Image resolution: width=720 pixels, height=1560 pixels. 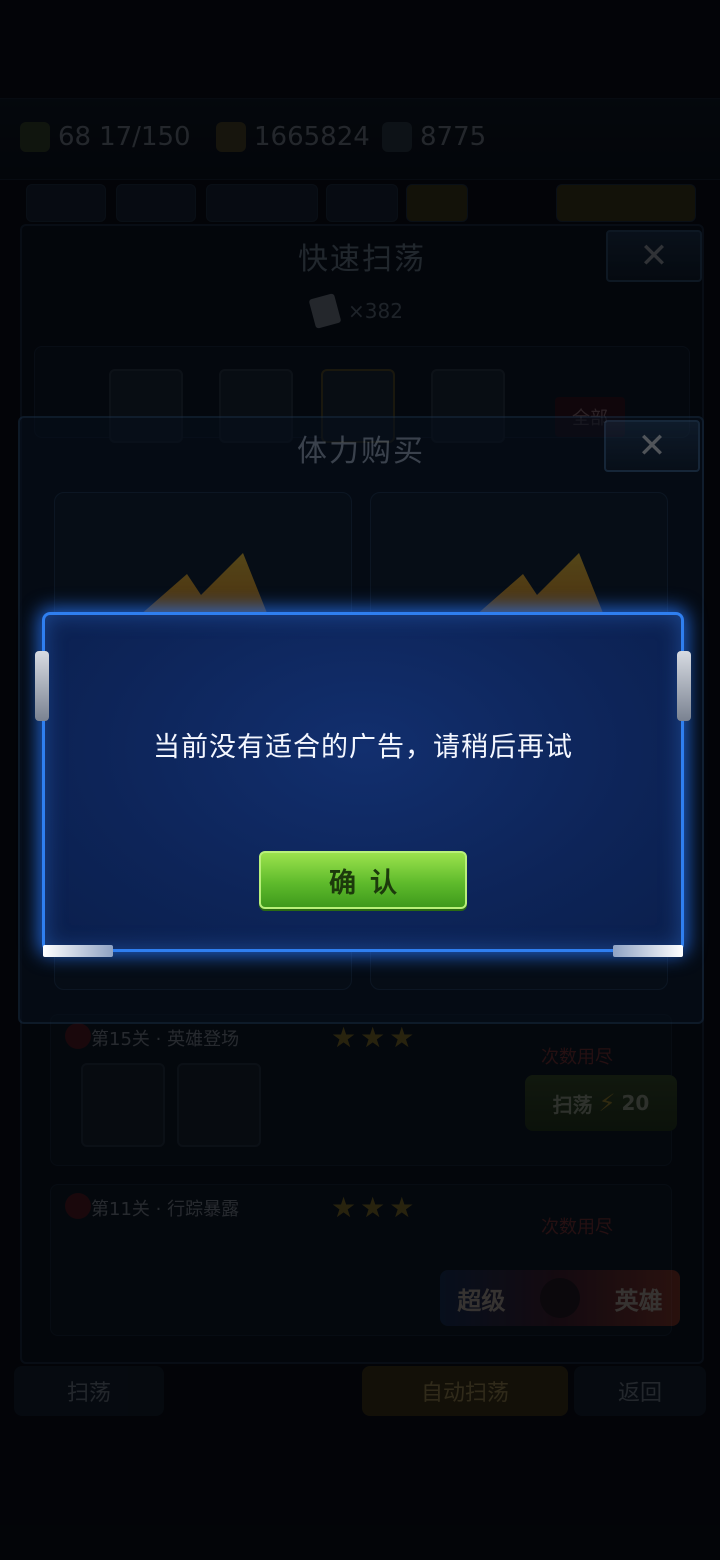 What do you see at coordinates (363, 747) in the screenshot?
I see `dialog-message: 当前没有适合的广告，请稍后再试` at bounding box center [363, 747].